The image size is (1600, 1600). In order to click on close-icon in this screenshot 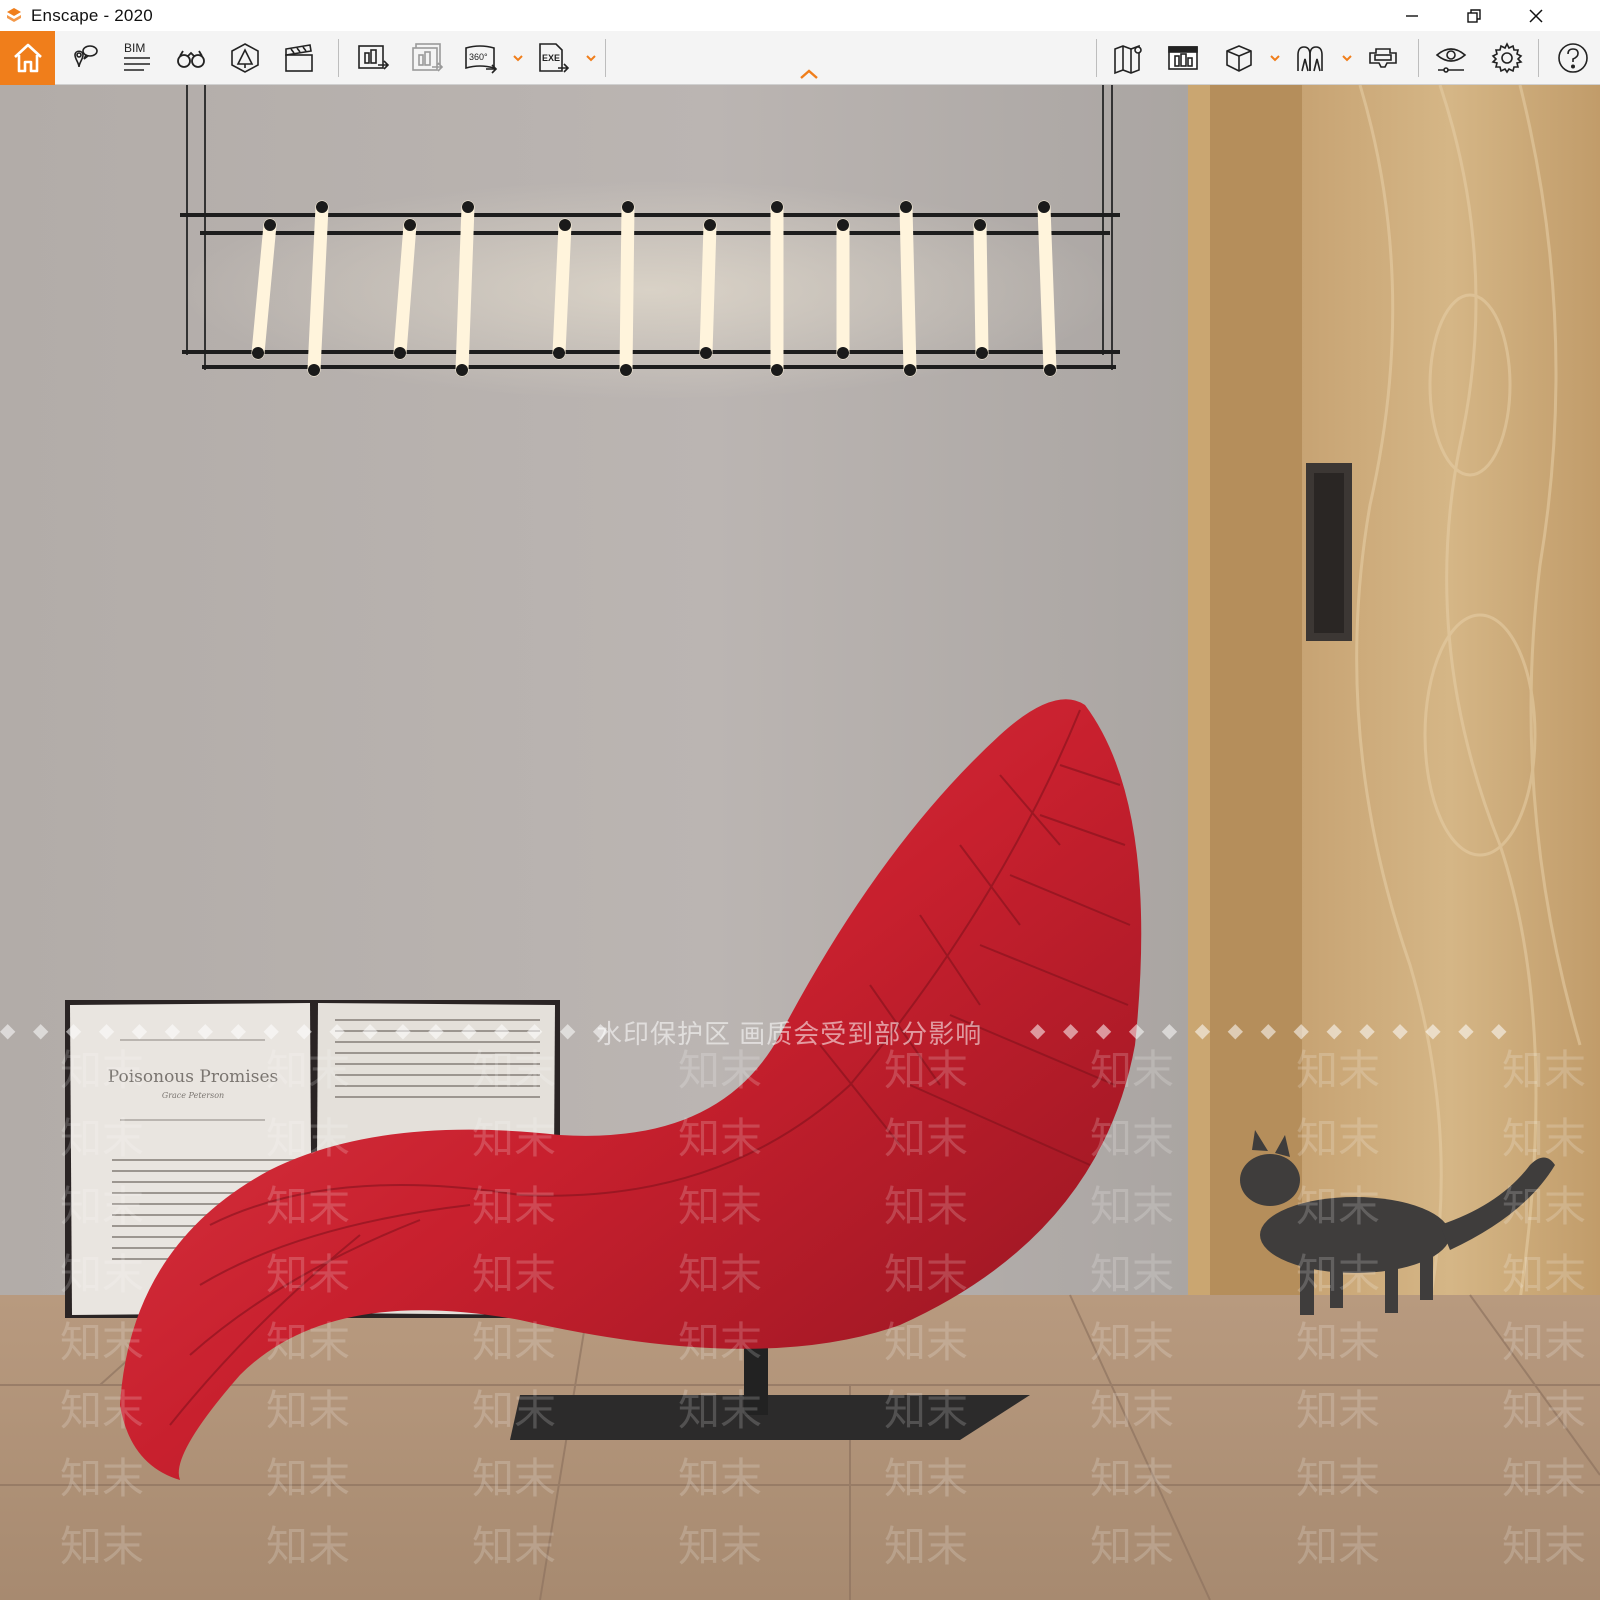, I will do `click(1536, 15)`.